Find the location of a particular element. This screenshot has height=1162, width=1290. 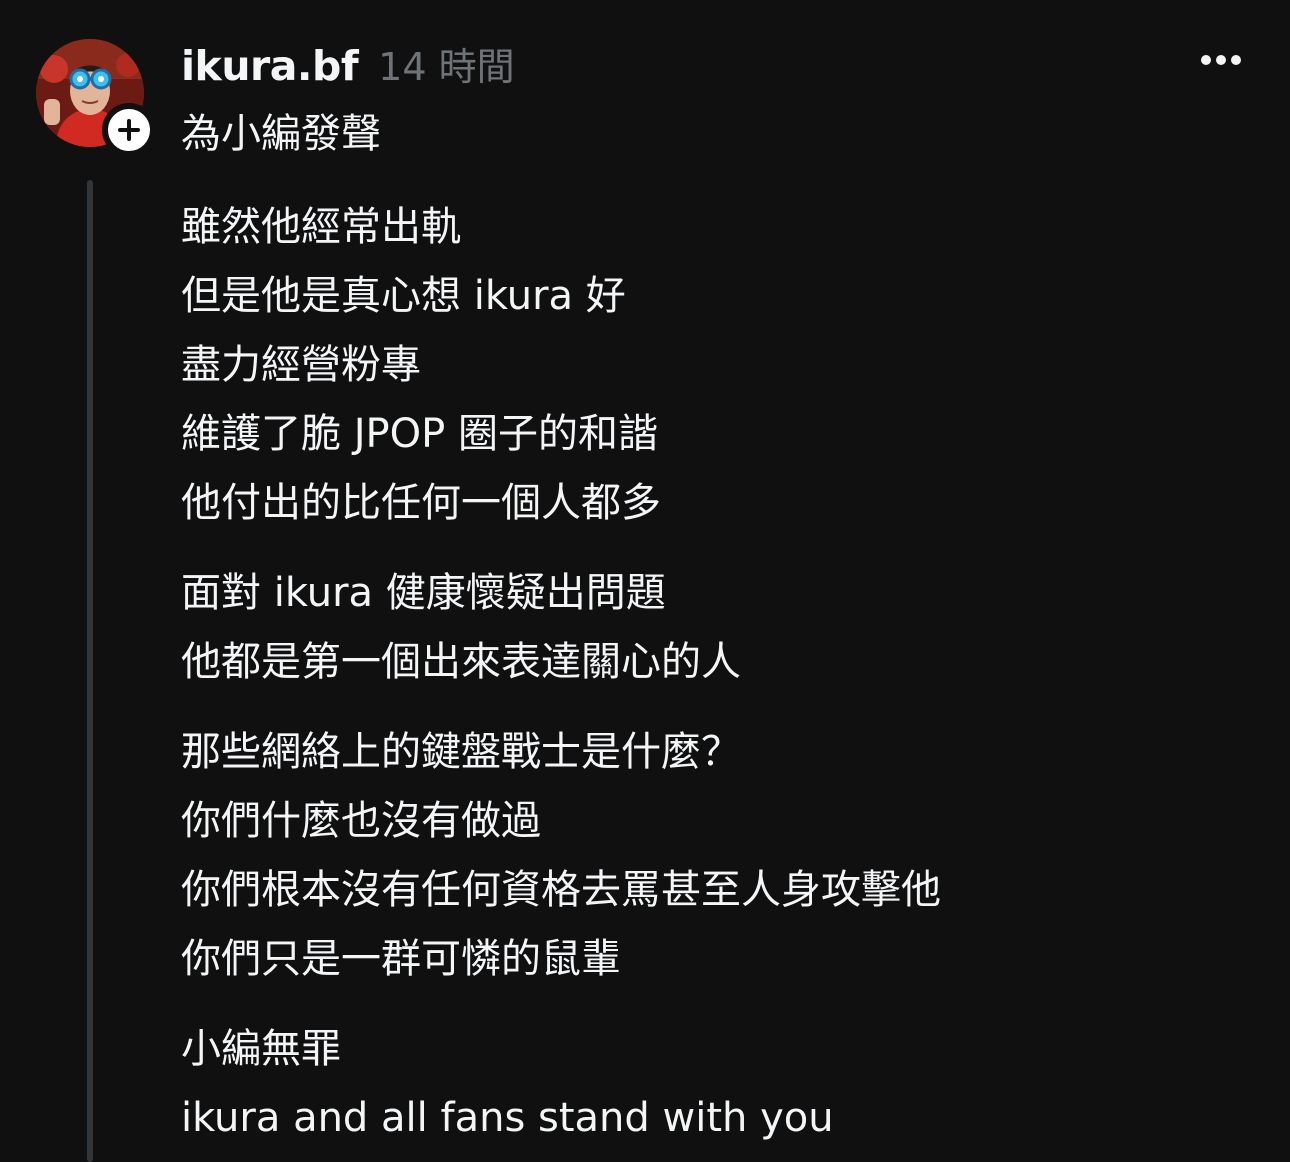

post-text-line: 你們什麼也沒有做過 is located at coordinates (361, 821).